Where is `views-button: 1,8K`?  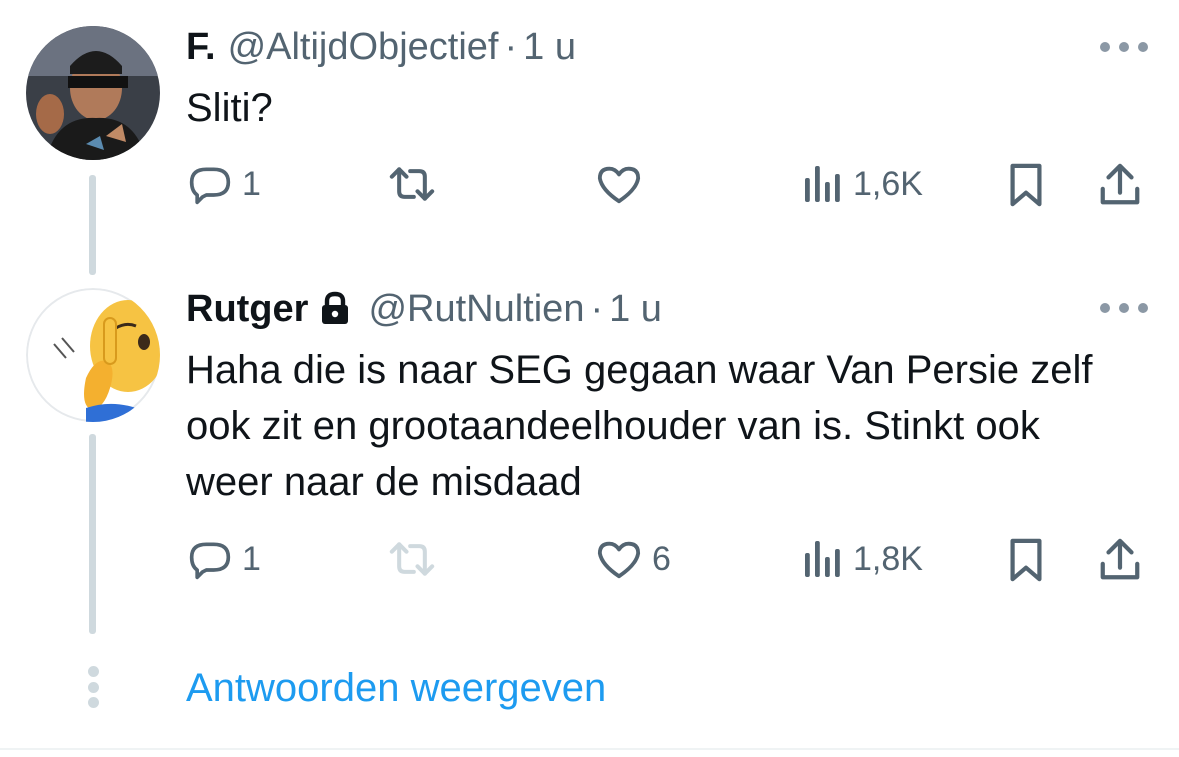 views-button: 1,8K is located at coordinates (863, 559).